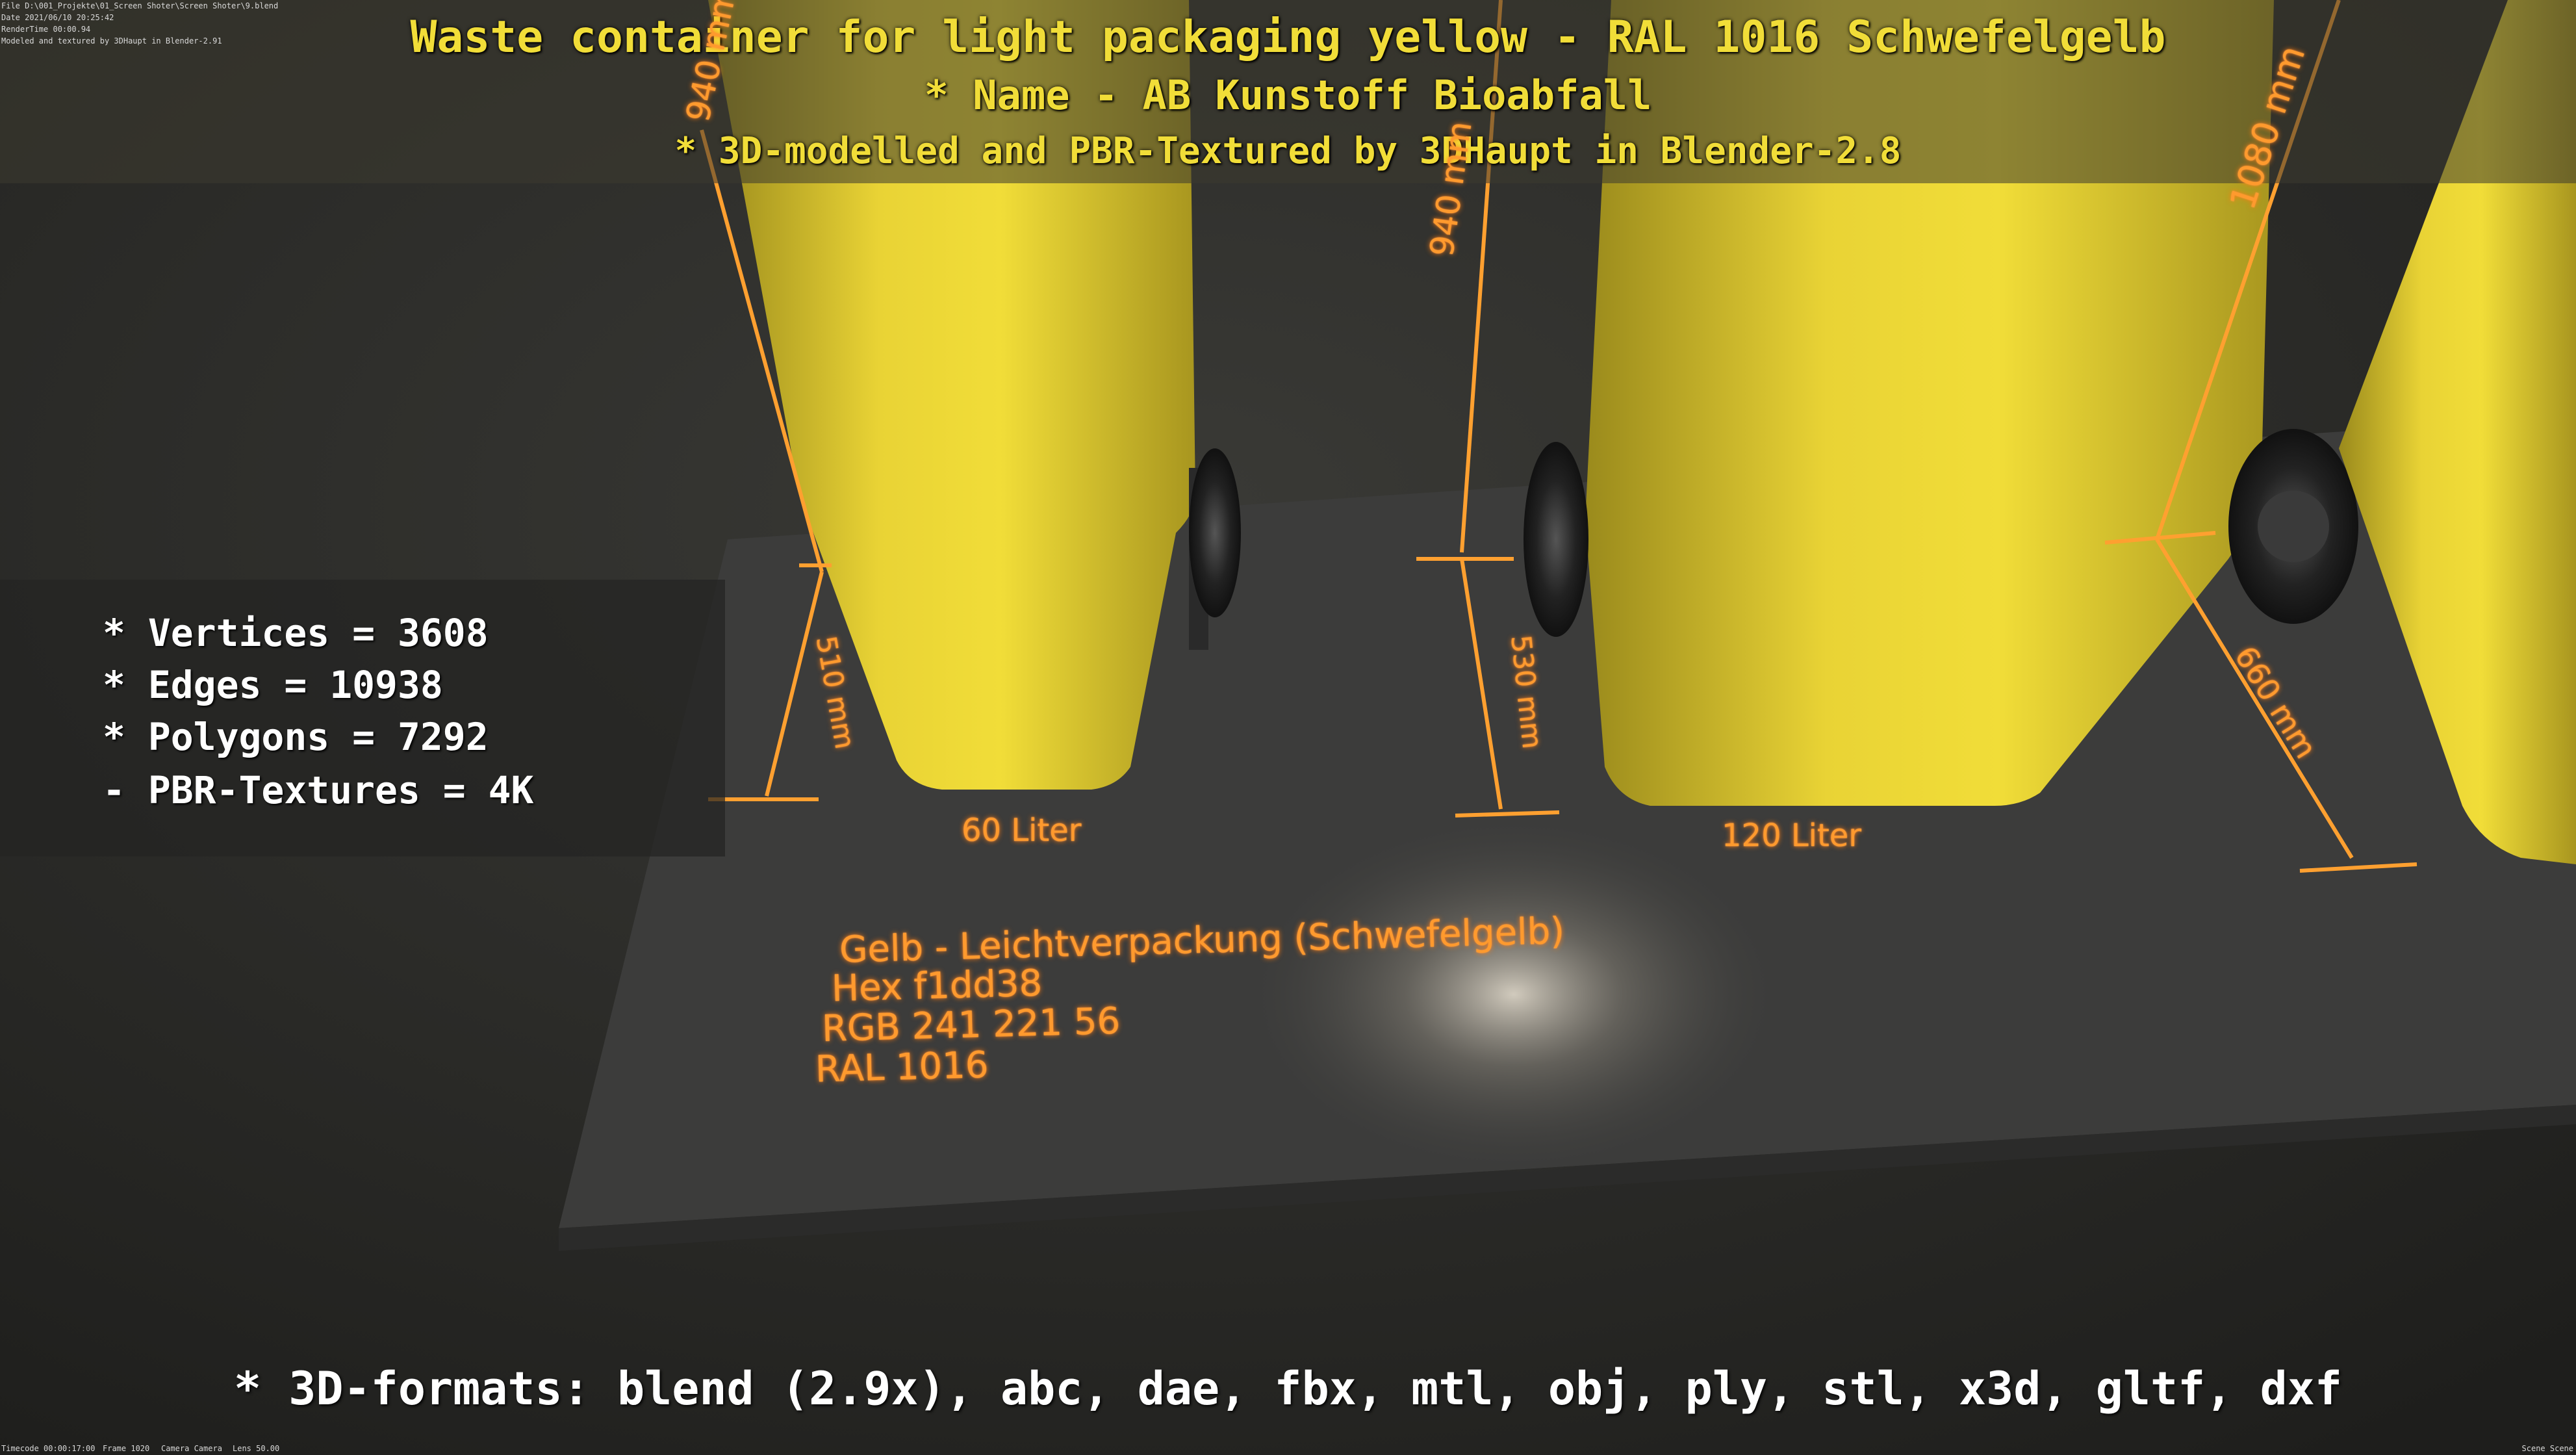  Describe the element at coordinates (256, 1448) in the screenshot. I see `footer-lens: Lens 50.00` at that location.